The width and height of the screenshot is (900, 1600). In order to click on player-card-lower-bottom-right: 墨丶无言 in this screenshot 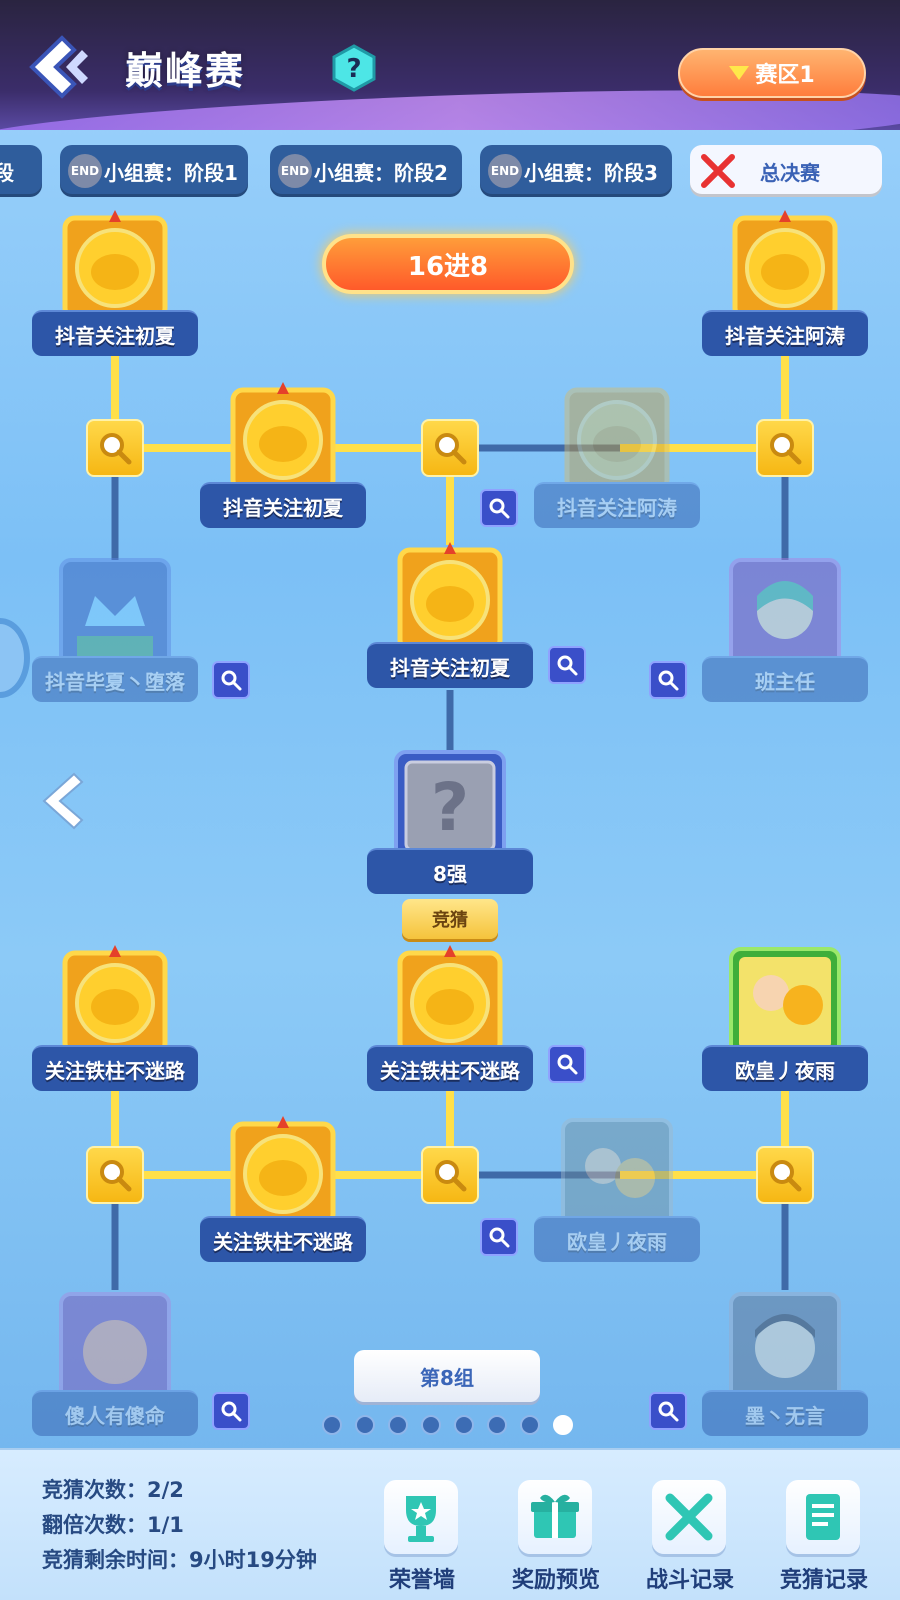, I will do `click(785, 1363)`.